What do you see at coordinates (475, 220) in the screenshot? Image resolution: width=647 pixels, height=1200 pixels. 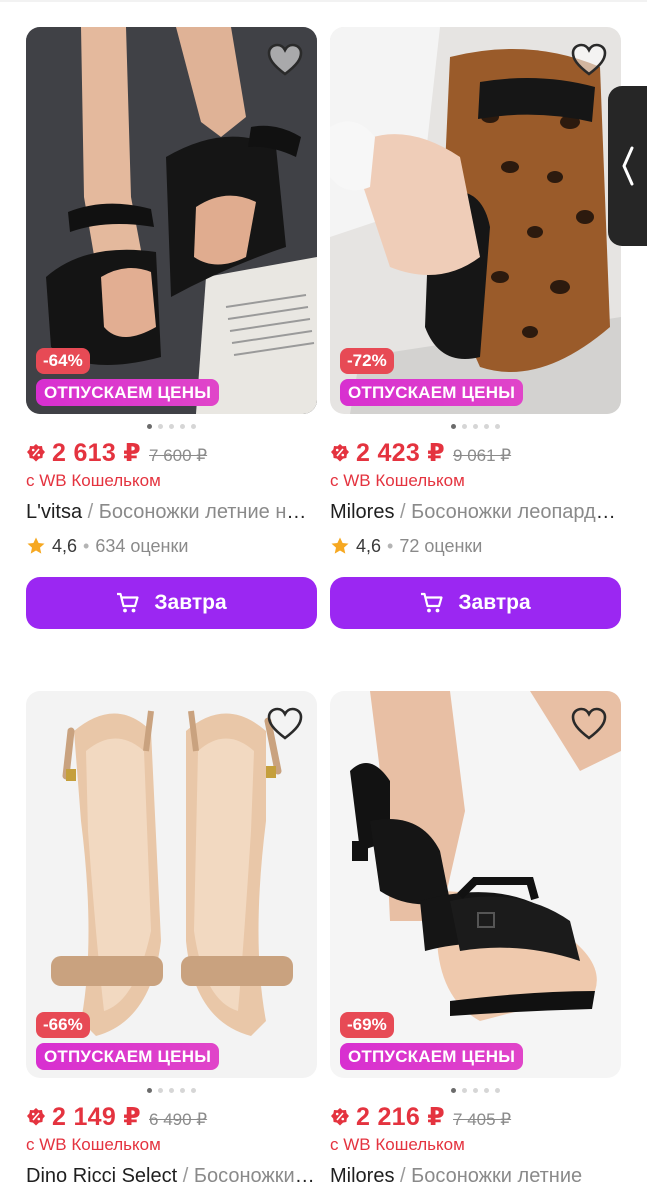 I see `product-photo: -72% ОТПУСКАЕМ ЦЕНЫ` at bounding box center [475, 220].